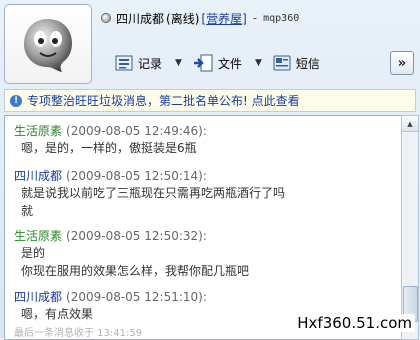 The image size is (420, 340). Describe the element at coordinates (124, 63) in the screenshot. I see `chat-record-icon` at that location.